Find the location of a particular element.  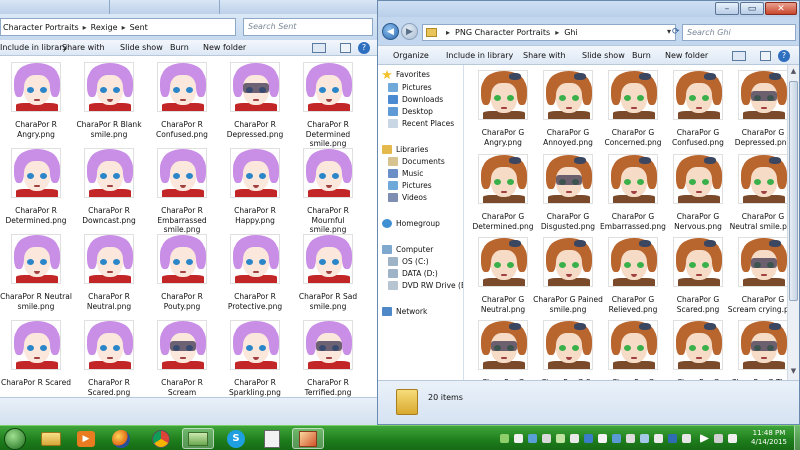

file-name: CharaPor R Happy.png is located at coordinates (255, 215).